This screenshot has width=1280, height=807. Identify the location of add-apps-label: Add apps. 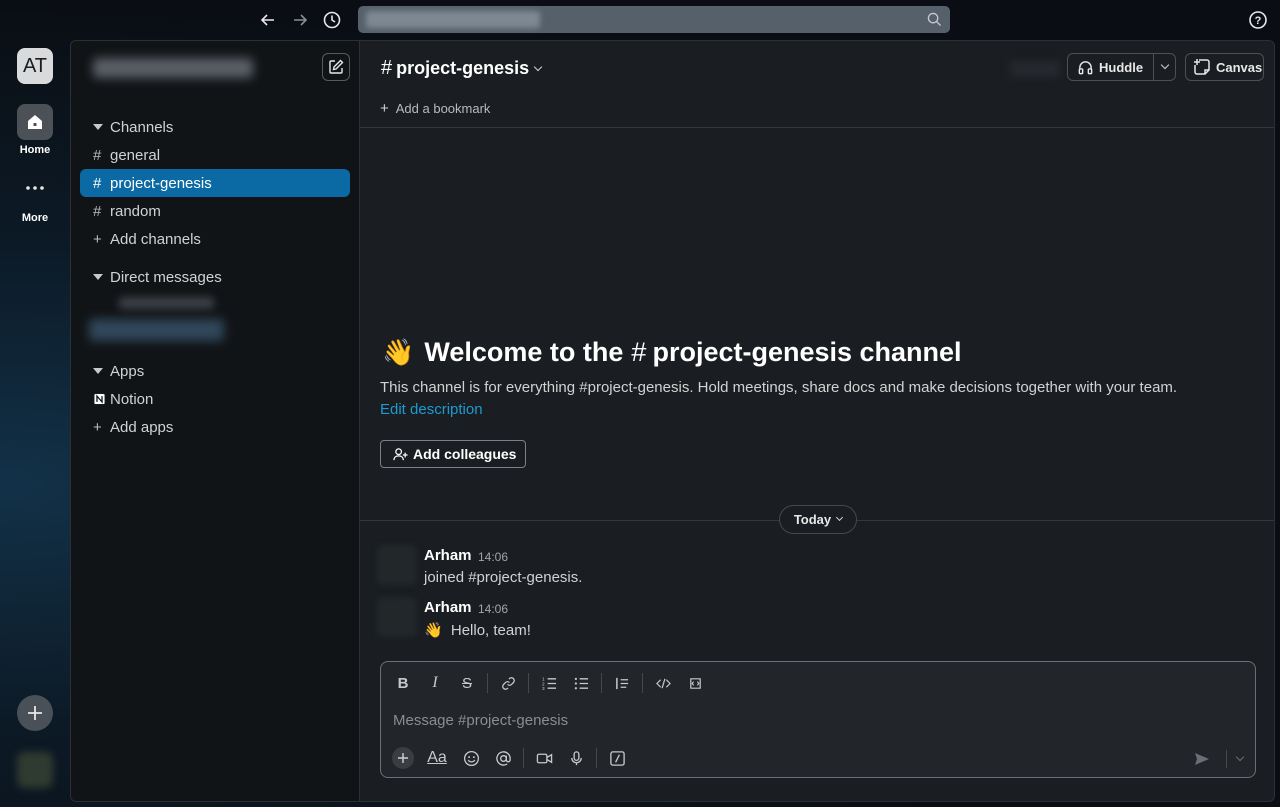
(142, 427).